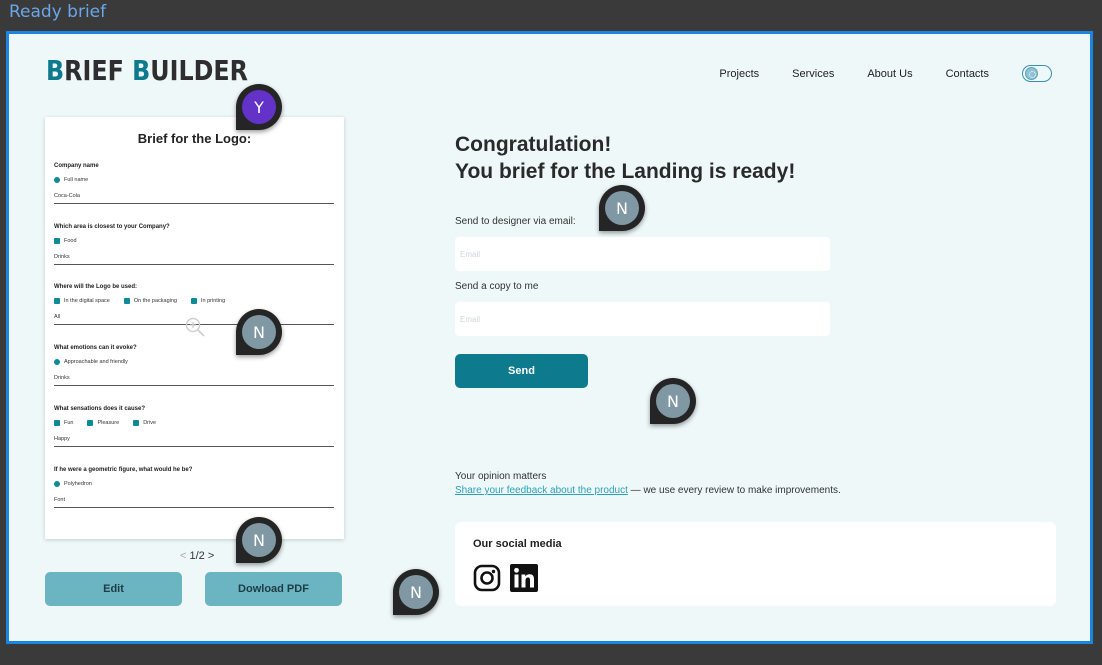  What do you see at coordinates (78, 484) in the screenshot?
I see `option-label: Polyhedron` at bounding box center [78, 484].